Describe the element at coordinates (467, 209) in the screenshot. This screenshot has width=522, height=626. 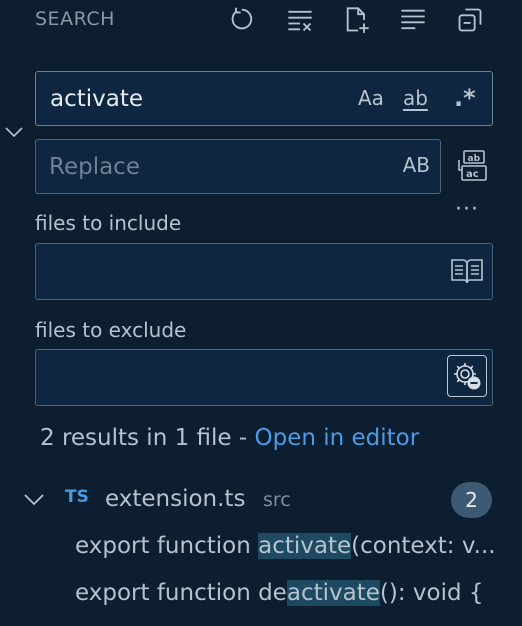
I see `toggle-search-details-button: ···` at that location.